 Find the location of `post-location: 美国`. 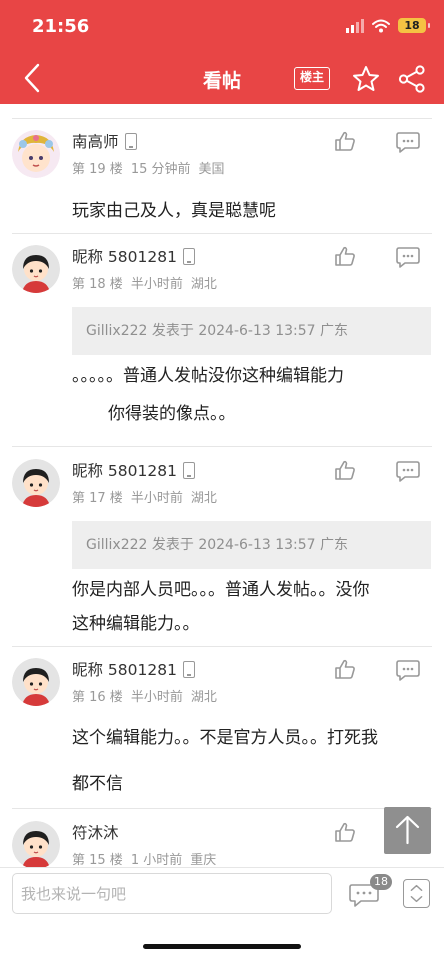

post-location: 美国 is located at coordinates (211, 169).